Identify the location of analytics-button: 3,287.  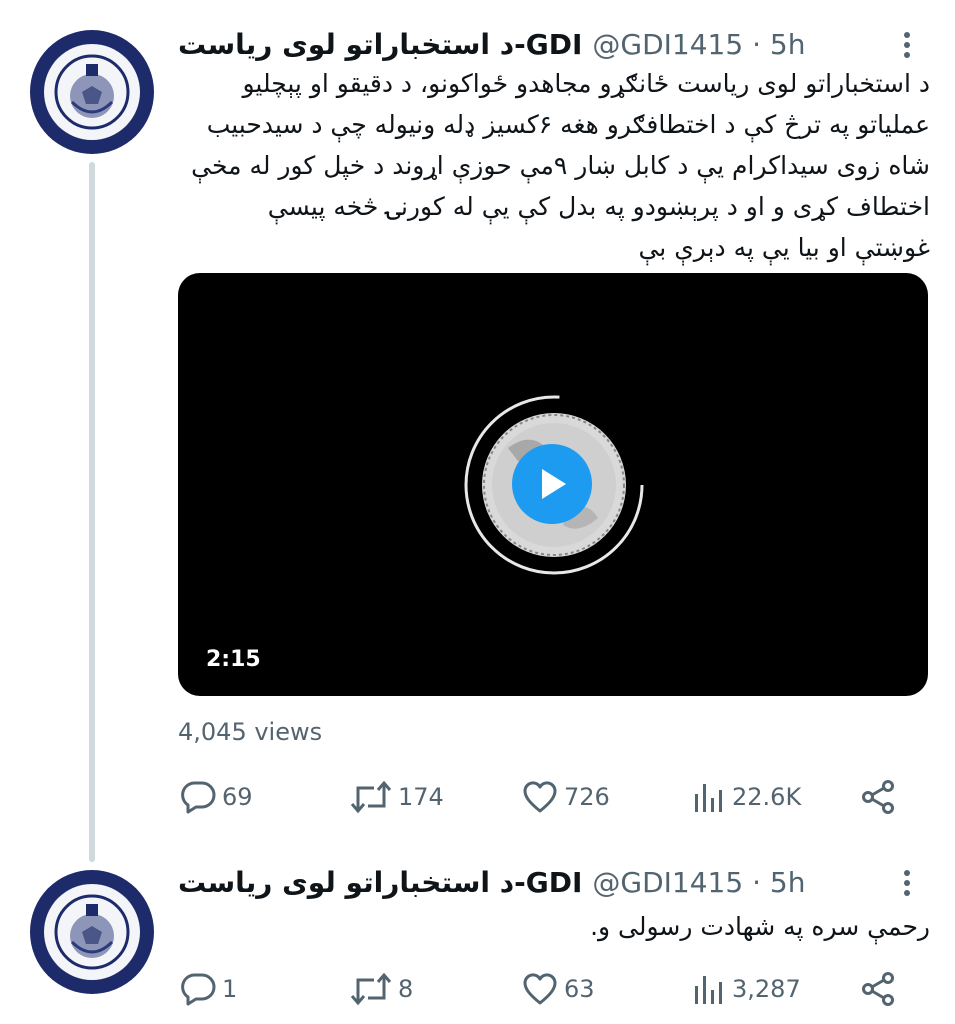
(746, 989).